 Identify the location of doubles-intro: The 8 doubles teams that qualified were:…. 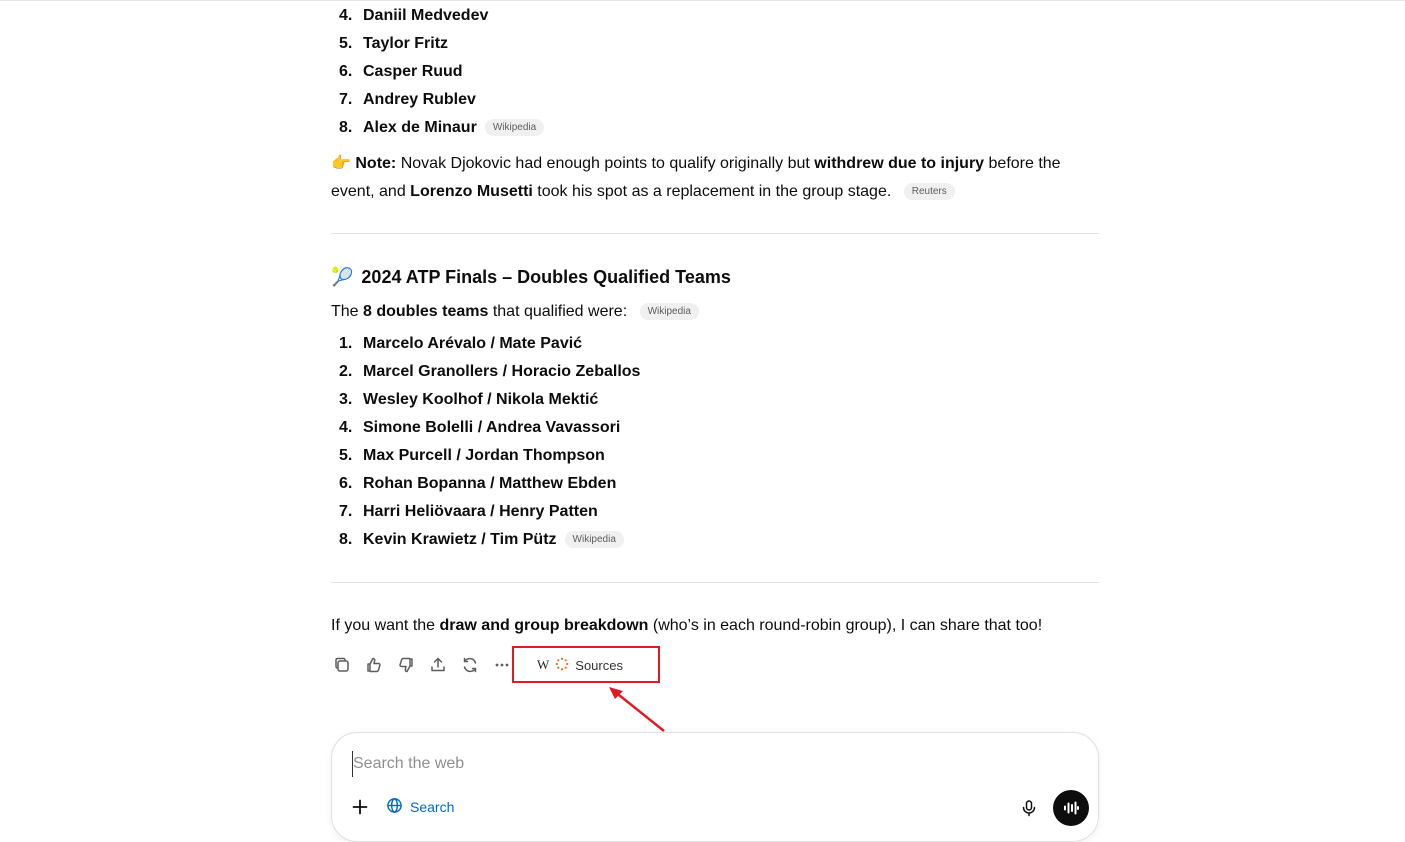
(715, 312).